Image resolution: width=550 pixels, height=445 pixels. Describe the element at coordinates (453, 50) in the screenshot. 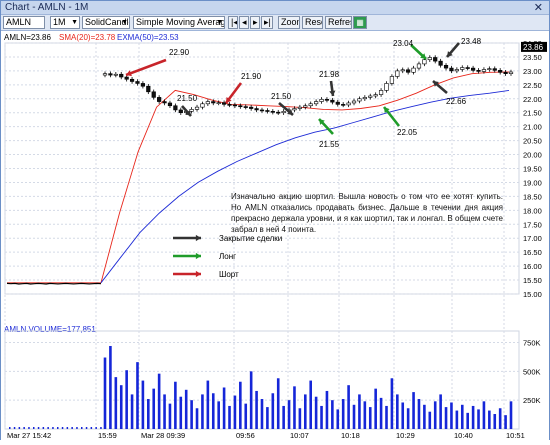

I see `close-arrow` at that location.